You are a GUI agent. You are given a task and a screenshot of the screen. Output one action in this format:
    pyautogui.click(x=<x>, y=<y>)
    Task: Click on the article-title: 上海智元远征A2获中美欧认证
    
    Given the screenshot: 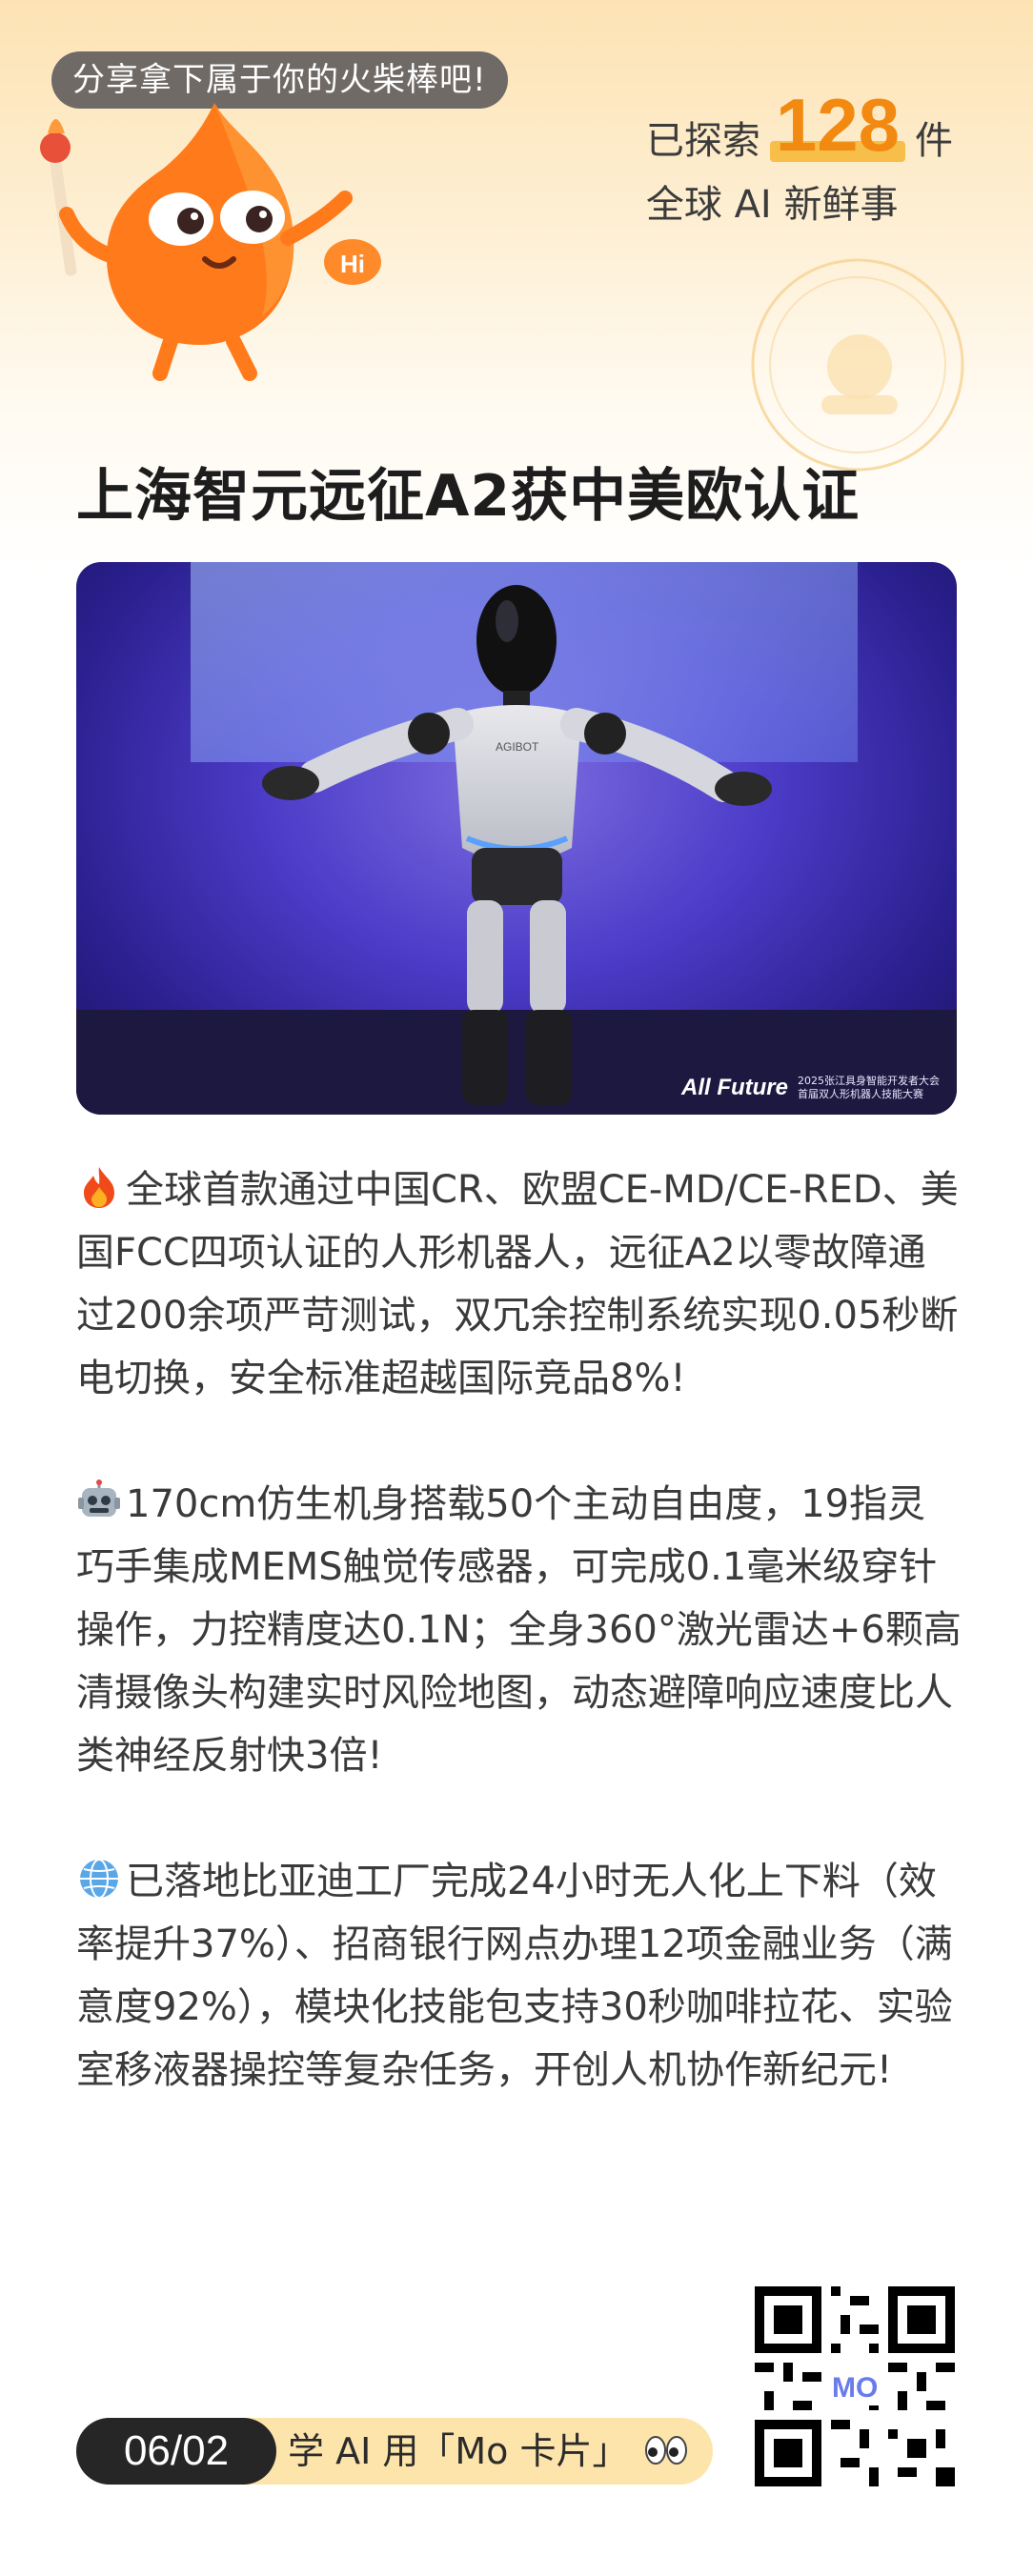 What is the action you would take?
    pyautogui.click(x=469, y=496)
    